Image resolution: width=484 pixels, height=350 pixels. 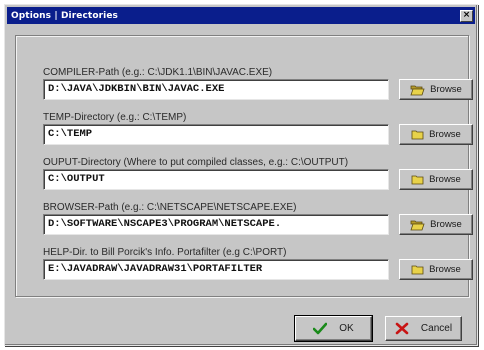 I want to click on output-browse-button: Browse, so click(x=436, y=179).